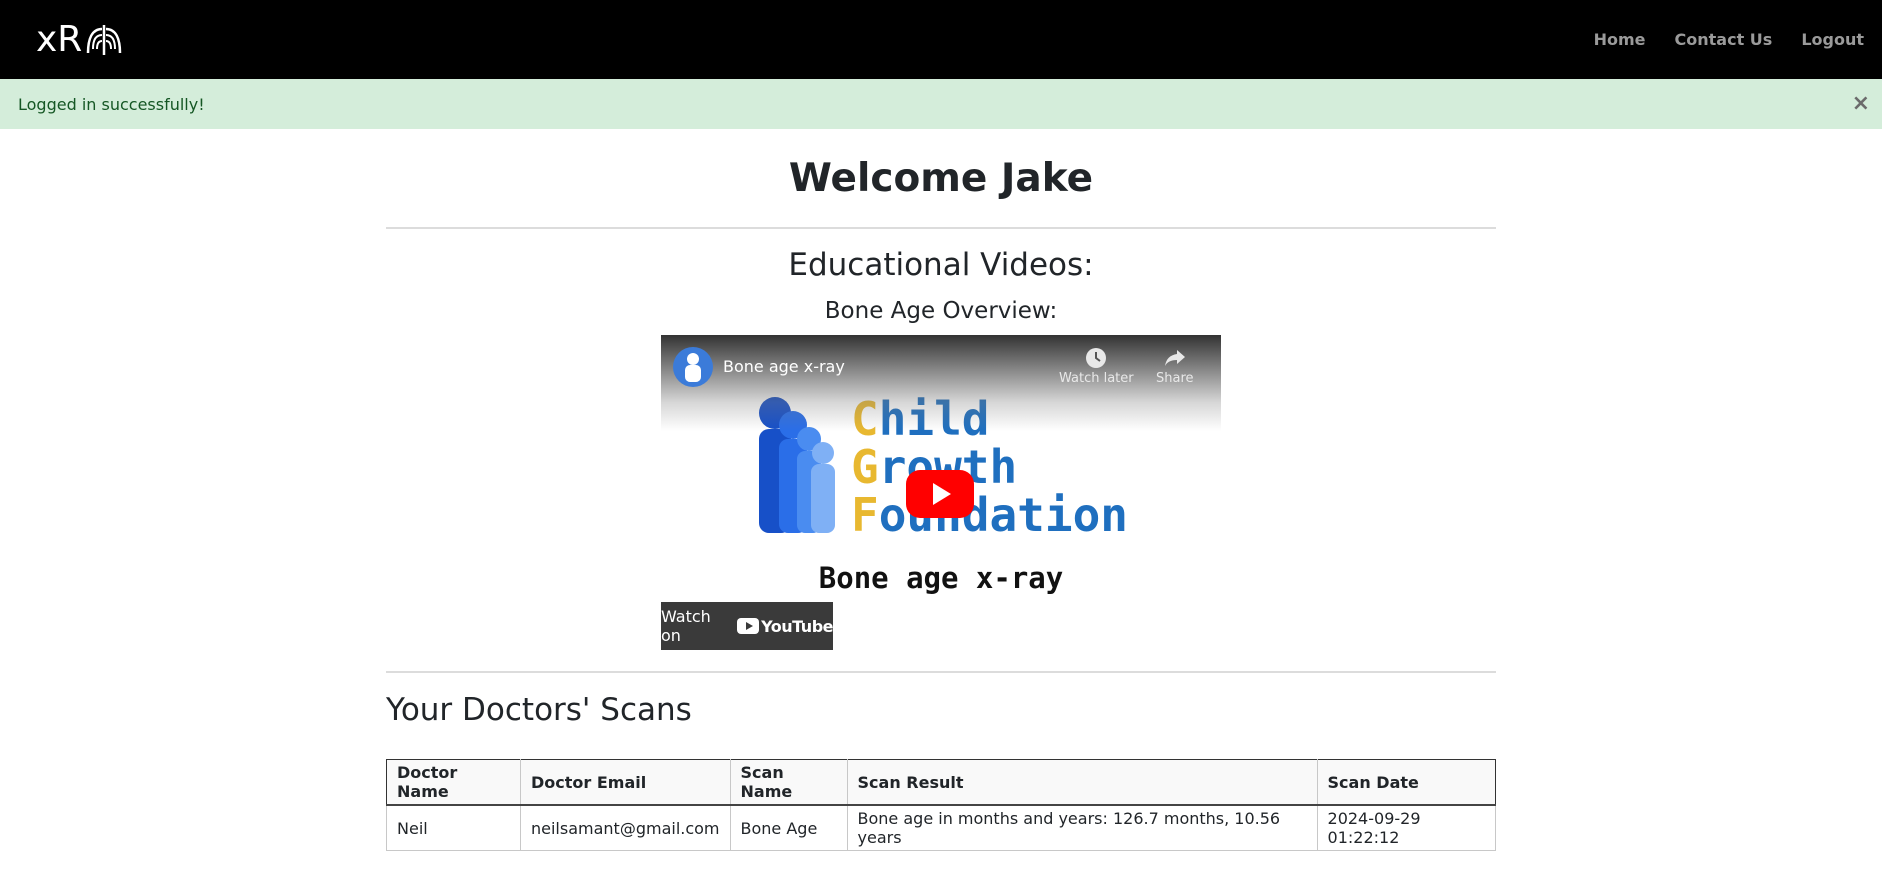 Image resolution: width=1882 pixels, height=888 pixels. What do you see at coordinates (1406, 782) in the screenshot?
I see `col-scan-date: Scan Date` at bounding box center [1406, 782].